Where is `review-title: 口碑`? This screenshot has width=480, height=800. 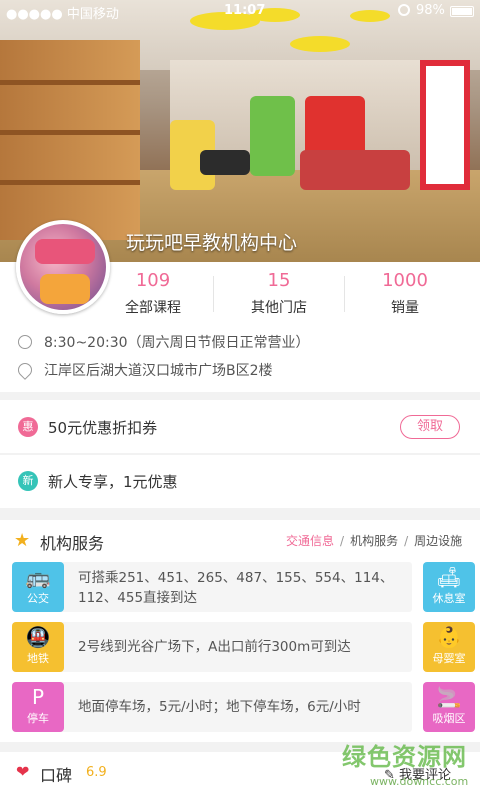
review-title: 口碑 is located at coordinates (56, 775).